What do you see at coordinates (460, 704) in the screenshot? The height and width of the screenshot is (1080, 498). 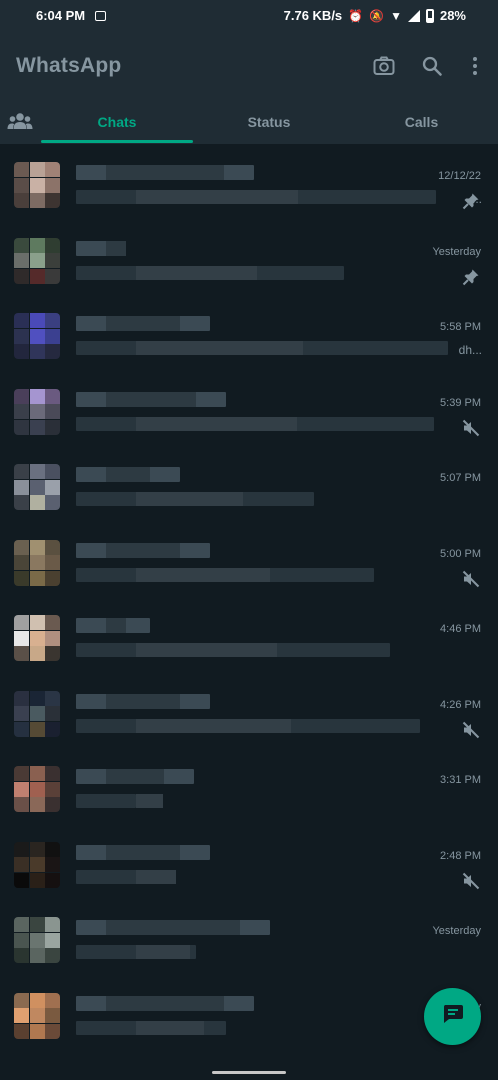 I see `chat-time: 4:26 PM` at bounding box center [460, 704].